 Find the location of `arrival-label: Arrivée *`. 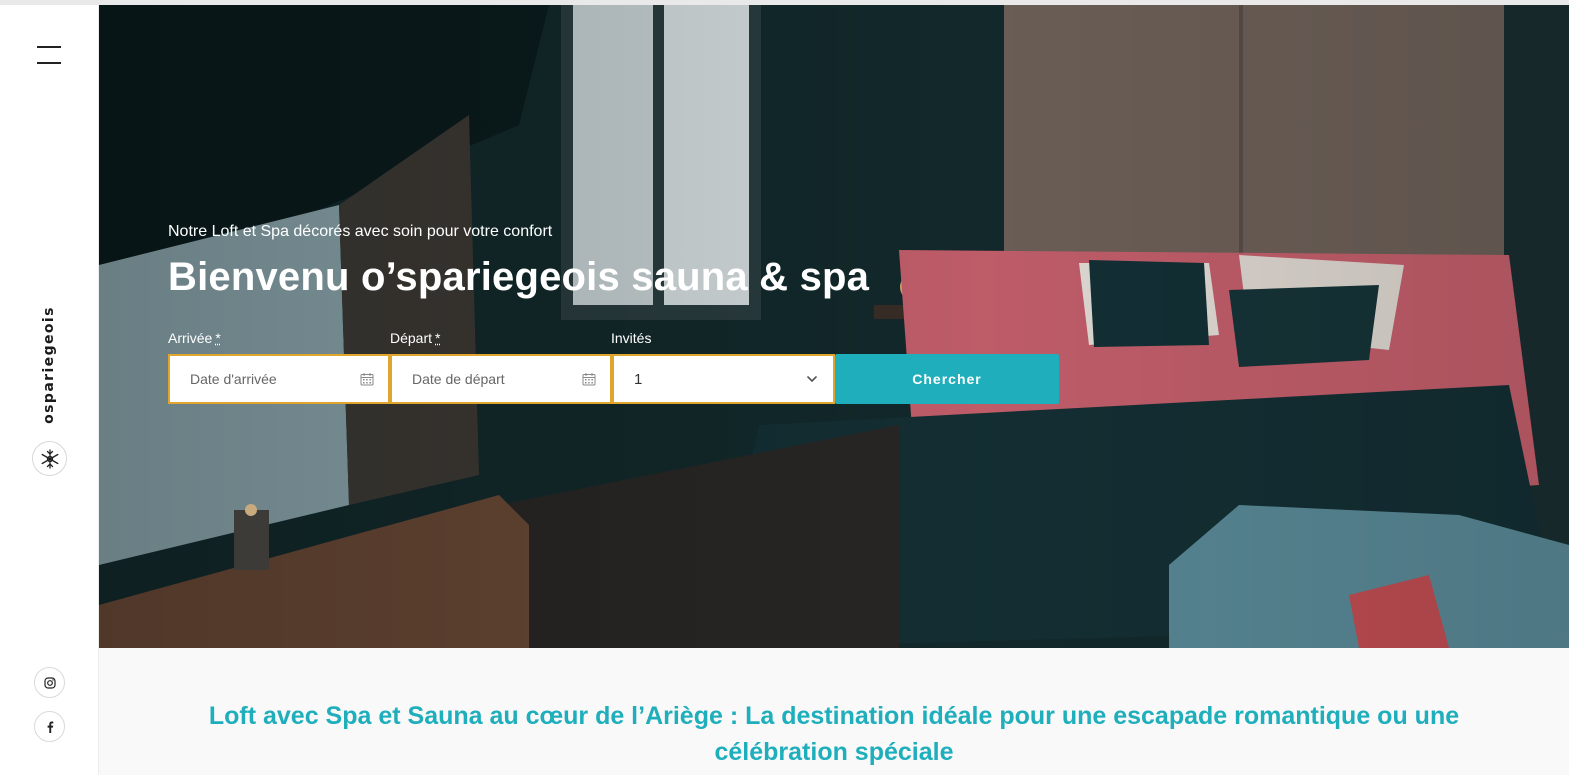

arrival-label: Arrivée * is located at coordinates (194, 338).